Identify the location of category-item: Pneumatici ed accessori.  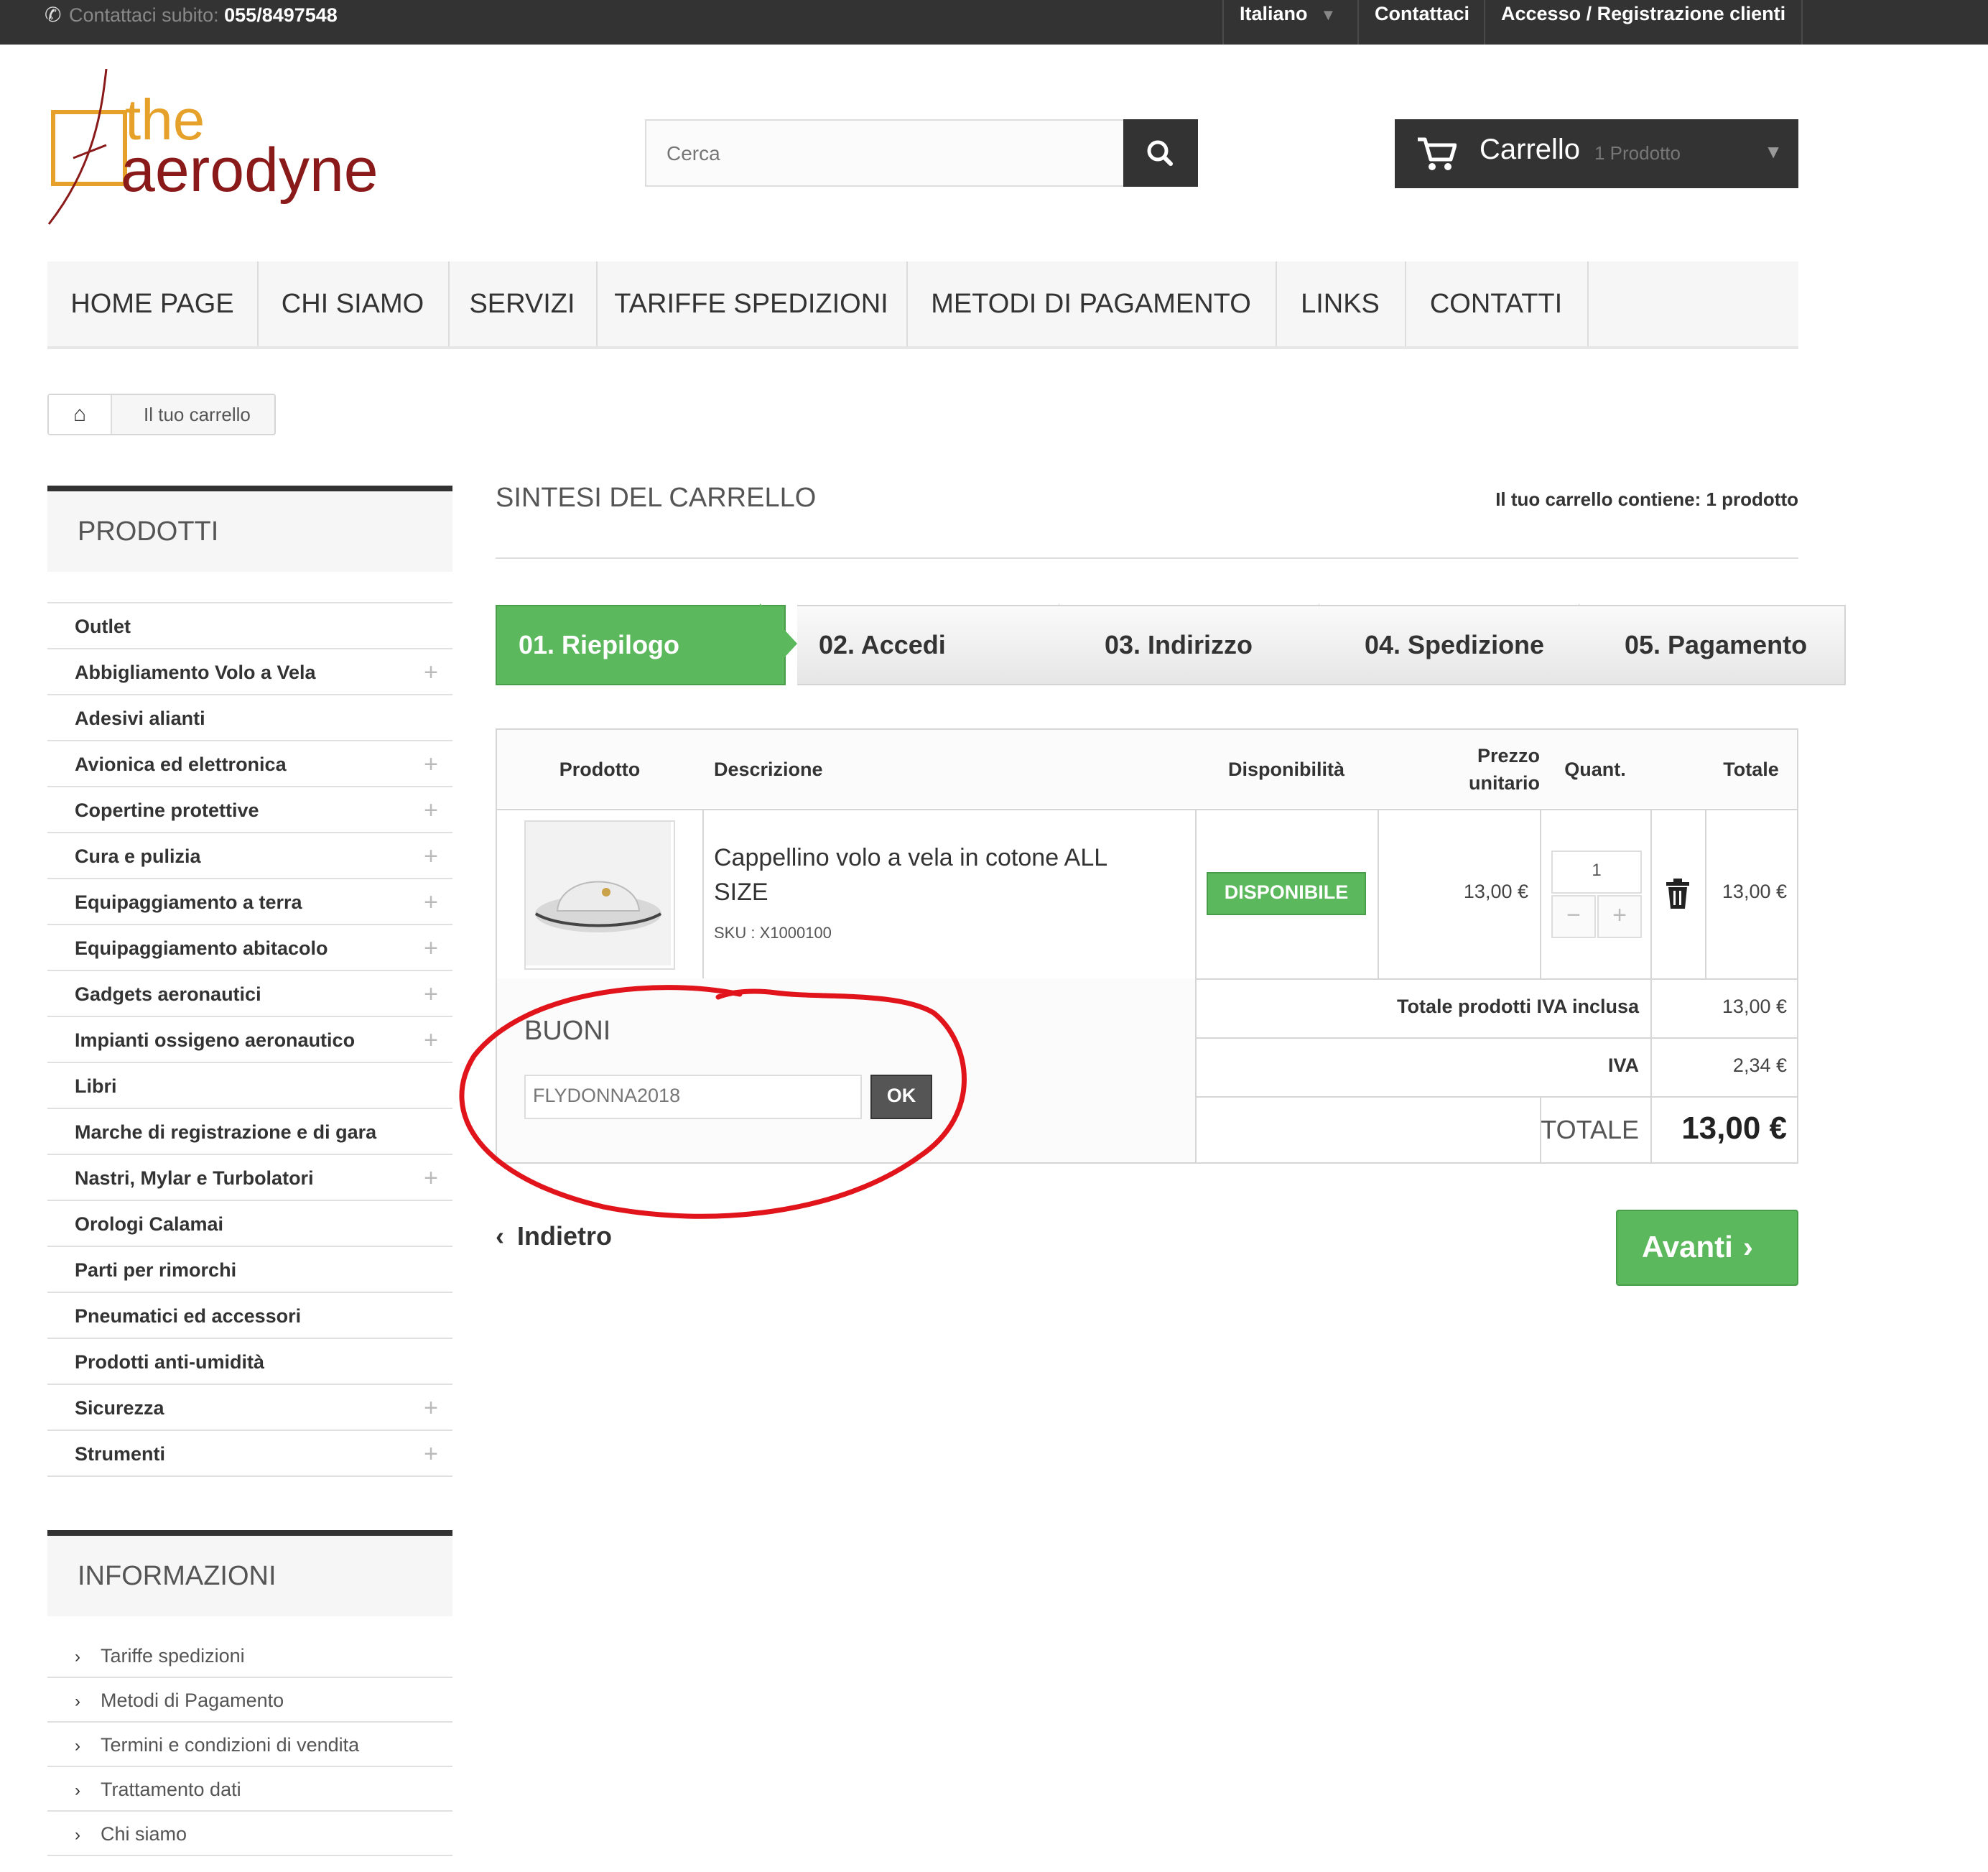
(250, 1316).